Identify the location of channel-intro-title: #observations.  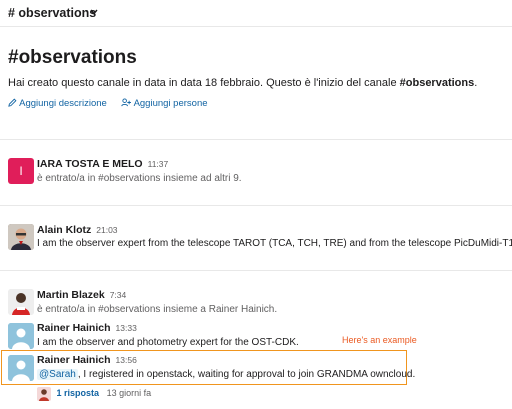
(72, 57).